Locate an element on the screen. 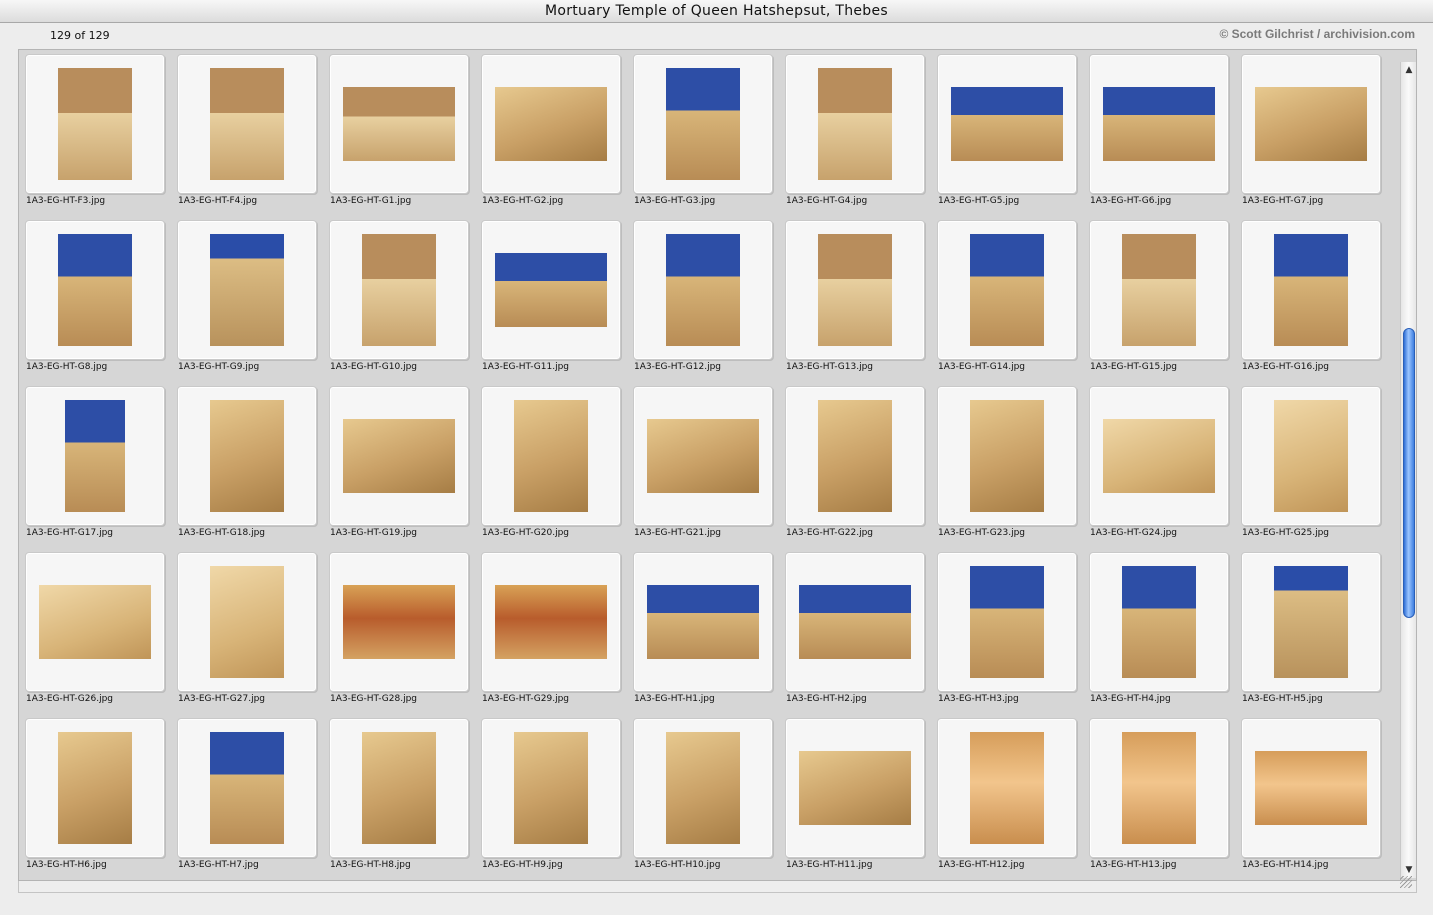  thumbnail-item: 1A3-EG-HT-G22.jpg is located at coordinates (855, 465).